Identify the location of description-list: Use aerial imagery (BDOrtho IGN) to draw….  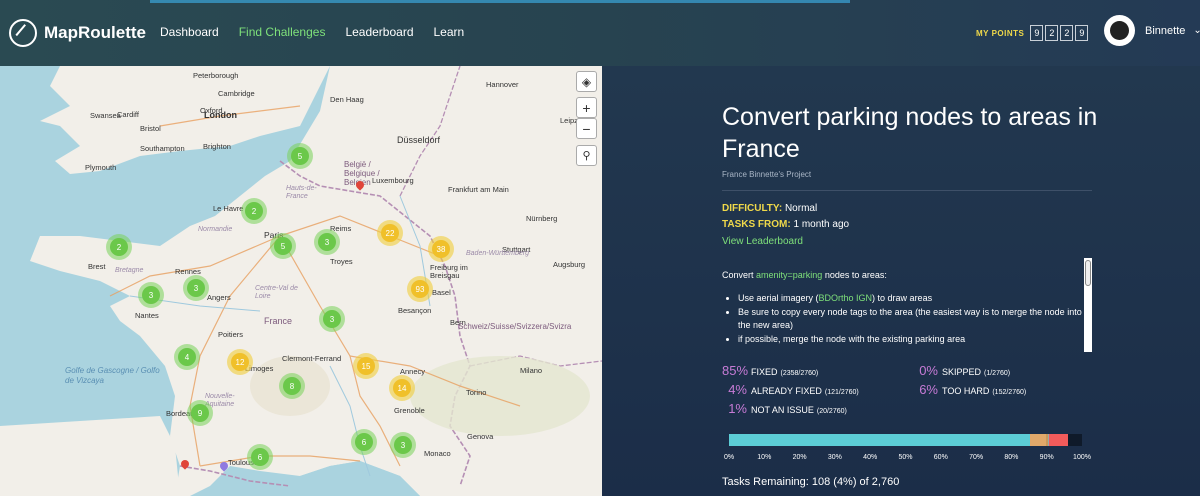
(903, 319).